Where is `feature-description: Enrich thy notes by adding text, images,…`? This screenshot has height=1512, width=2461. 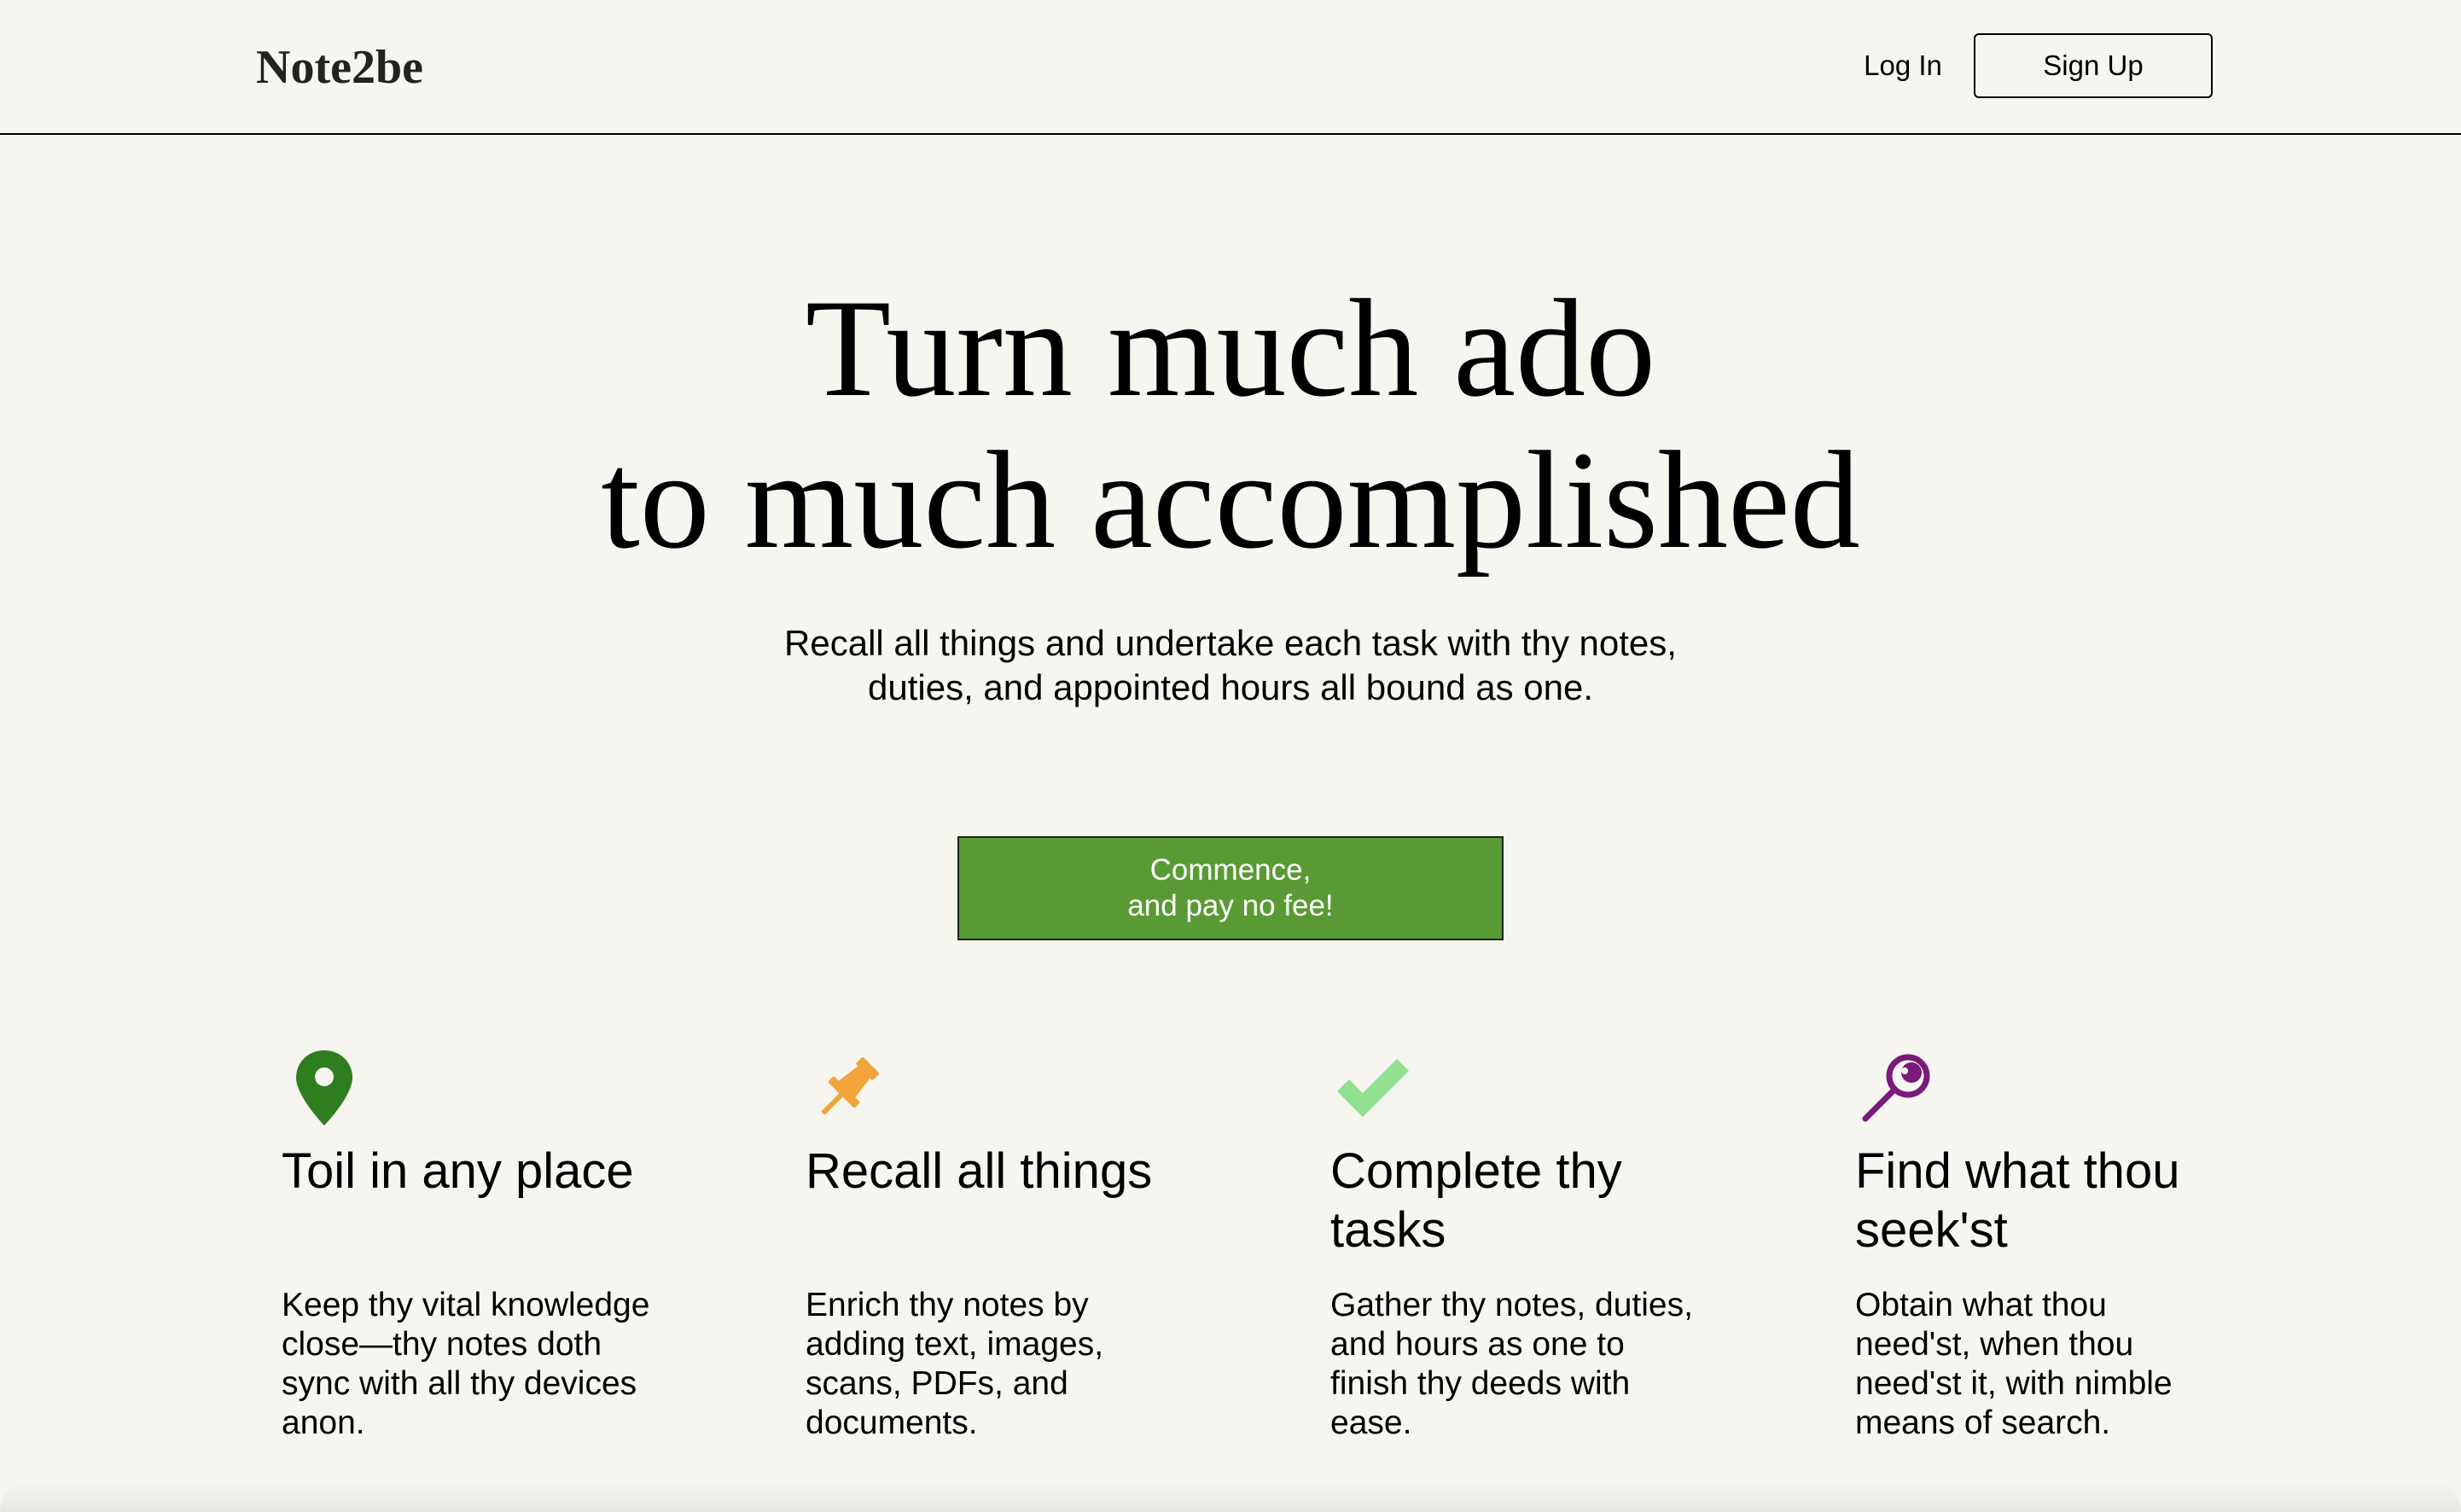 feature-description: Enrich thy notes by adding text, images,… is located at coordinates (955, 1364).